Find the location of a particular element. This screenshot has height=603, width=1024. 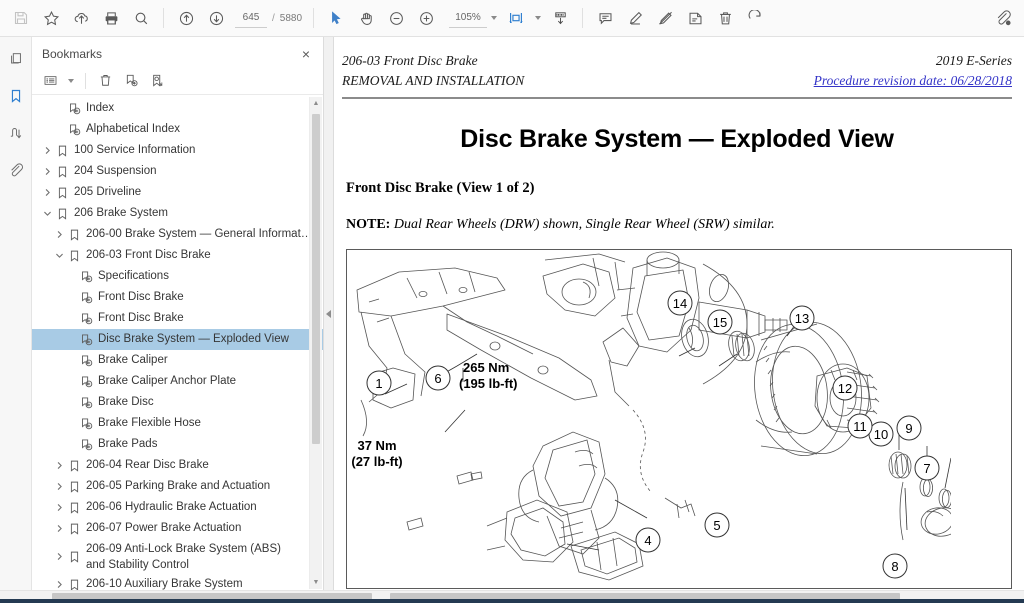

sidebar-item-attachments is located at coordinates (16, 170).